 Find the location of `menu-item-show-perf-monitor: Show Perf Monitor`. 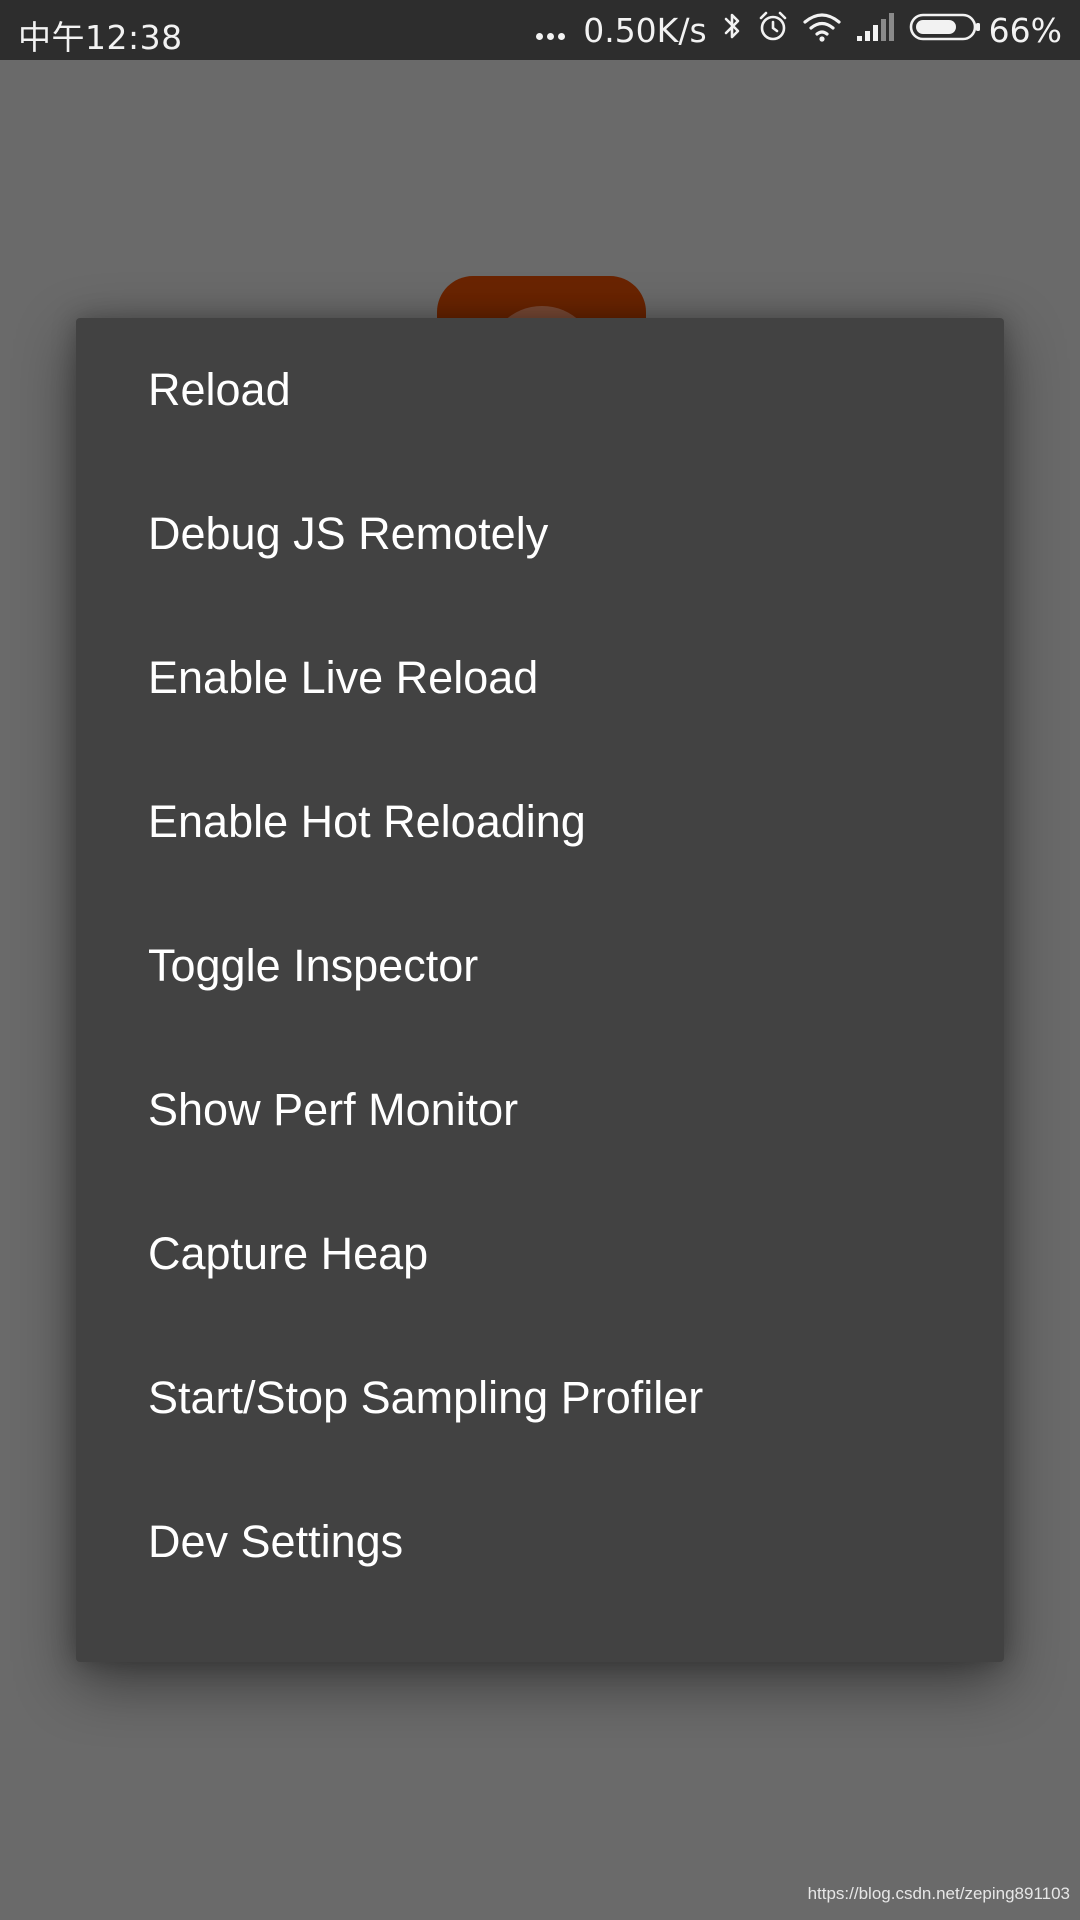

menu-item-show-perf-monitor: Show Perf Monitor is located at coordinates (540, 1110).